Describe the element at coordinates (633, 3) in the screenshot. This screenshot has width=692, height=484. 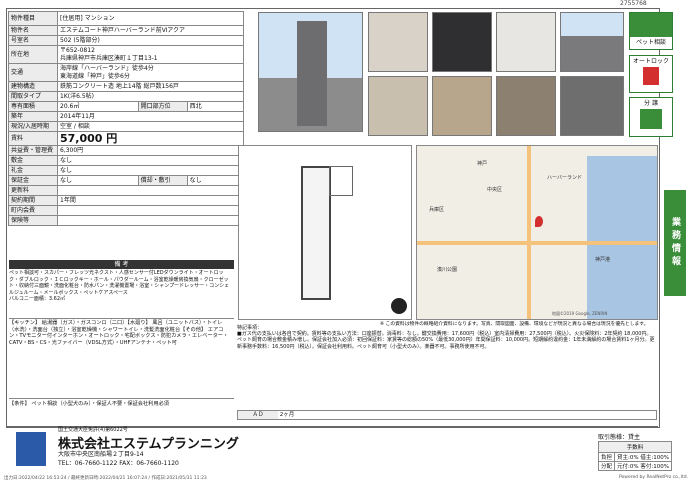
I see `document-id: 2755768` at that location.